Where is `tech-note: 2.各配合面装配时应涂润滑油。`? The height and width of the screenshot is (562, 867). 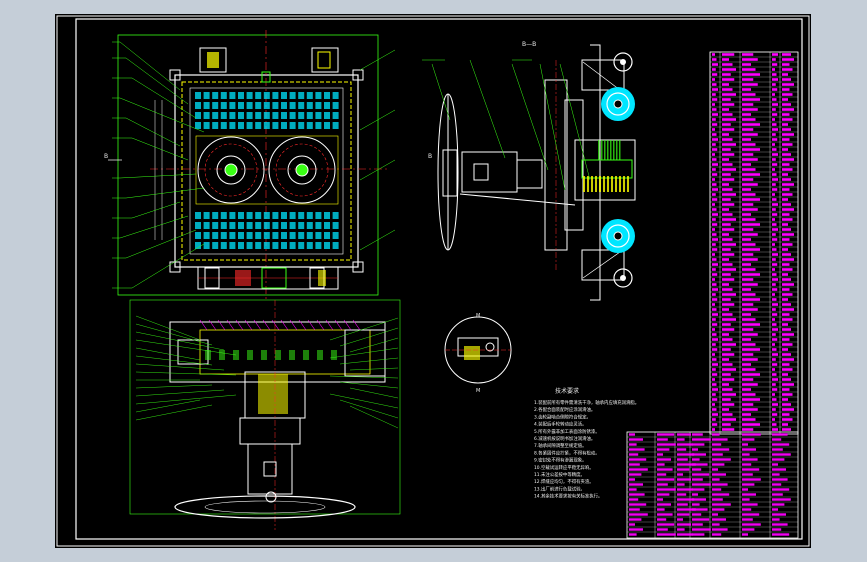
tech-note: 2.各配合面装配时应涂润滑油。 is located at coordinates (564, 409).